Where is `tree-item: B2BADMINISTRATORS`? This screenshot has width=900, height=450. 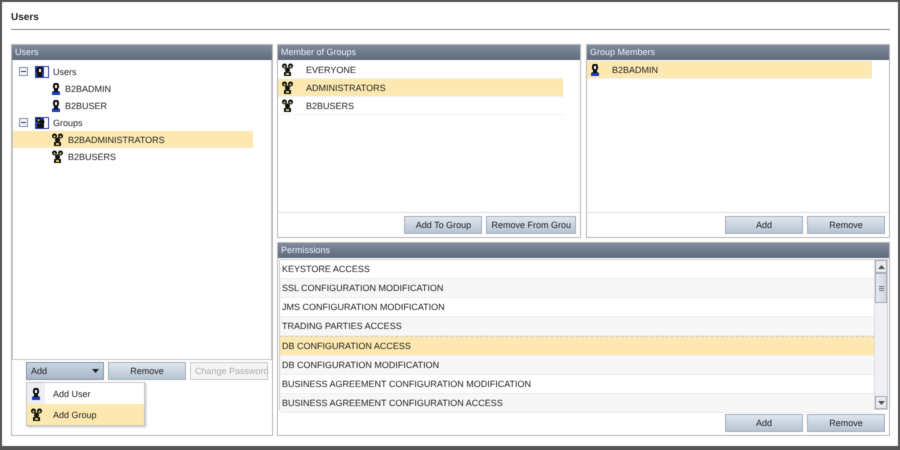
tree-item: B2BADMINISTRATORS is located at coordinates (133, 139).